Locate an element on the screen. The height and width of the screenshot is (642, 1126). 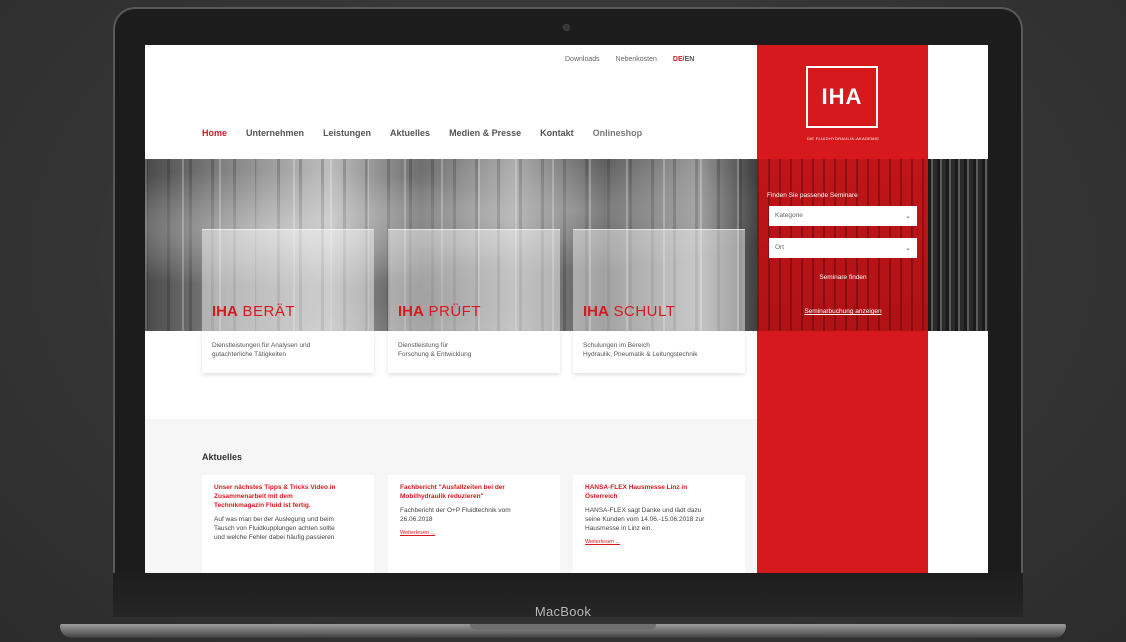
card-line: Schulungen im Bereich is located at coordinates (616, 345).